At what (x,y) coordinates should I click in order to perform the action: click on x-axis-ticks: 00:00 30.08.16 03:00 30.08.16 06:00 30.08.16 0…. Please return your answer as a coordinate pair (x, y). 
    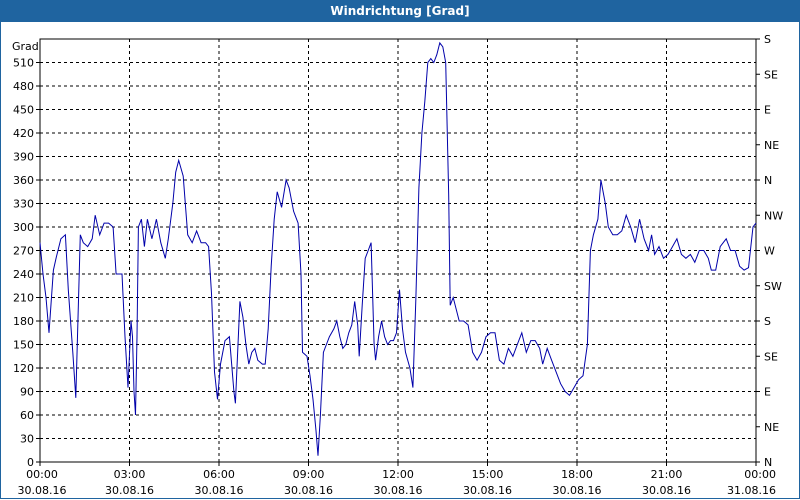
    Looking at the image, I should click on (397, 479).